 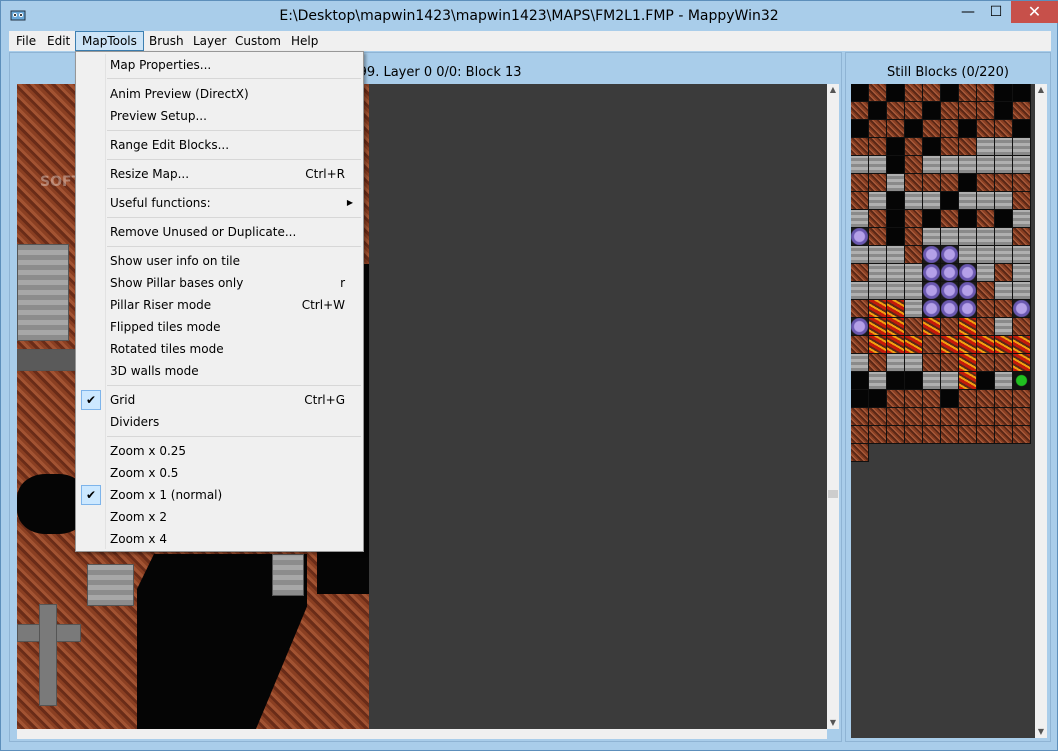 I want to click on minimize-button: —, so click(x=968, y=12).